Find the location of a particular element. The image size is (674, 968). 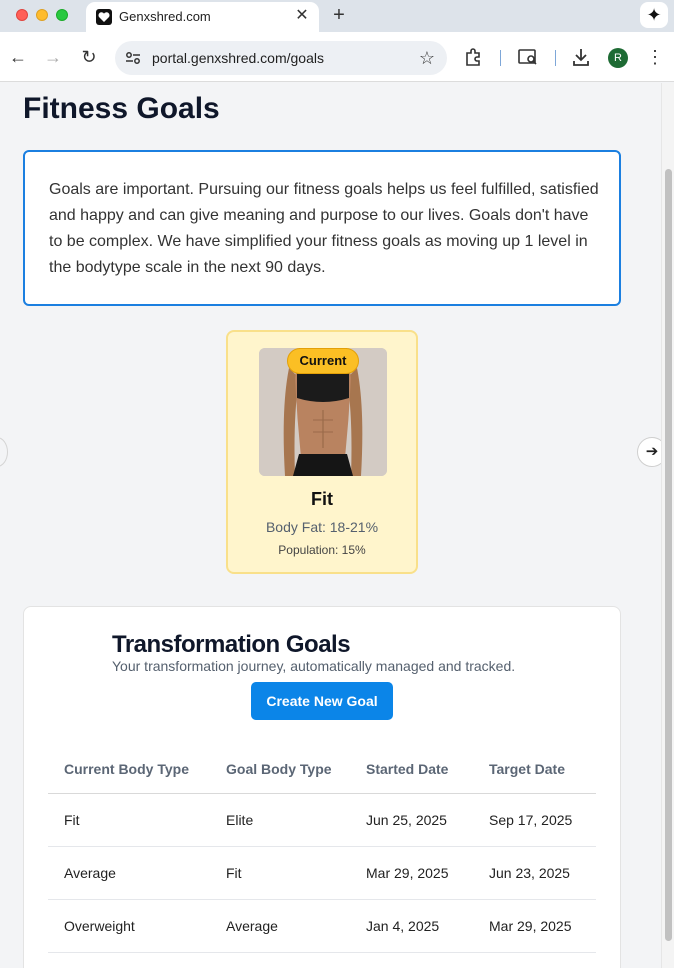

cell-target-date: Mar 29, 2025 is located at coordinates (530, 926).